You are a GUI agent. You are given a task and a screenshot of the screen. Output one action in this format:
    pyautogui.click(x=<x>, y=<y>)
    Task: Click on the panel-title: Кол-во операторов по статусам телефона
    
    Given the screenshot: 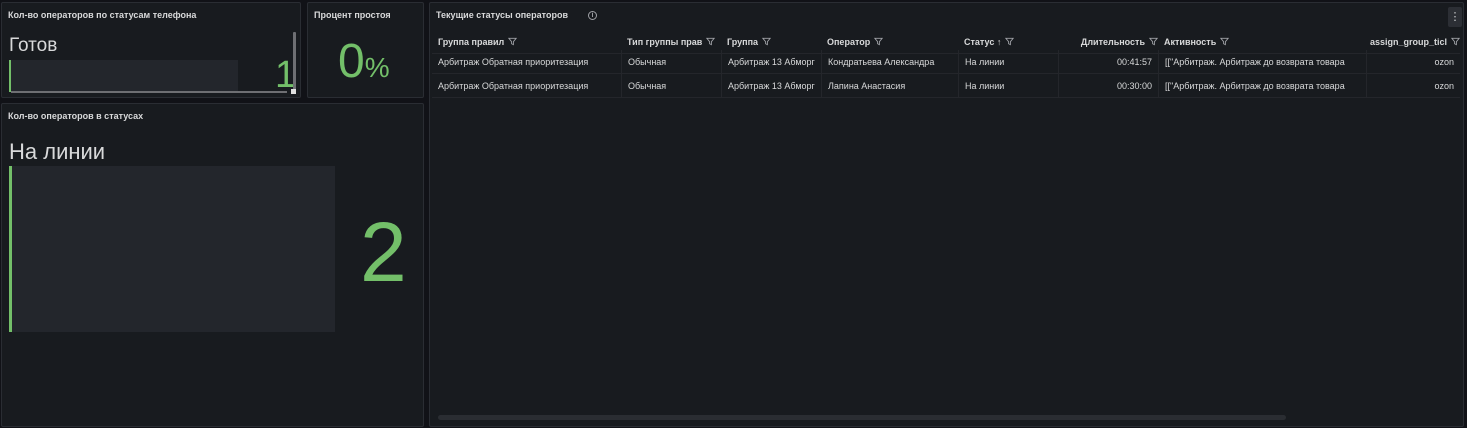 What is the action you would take?
    pyautogui.click(x=102, y=15)
    